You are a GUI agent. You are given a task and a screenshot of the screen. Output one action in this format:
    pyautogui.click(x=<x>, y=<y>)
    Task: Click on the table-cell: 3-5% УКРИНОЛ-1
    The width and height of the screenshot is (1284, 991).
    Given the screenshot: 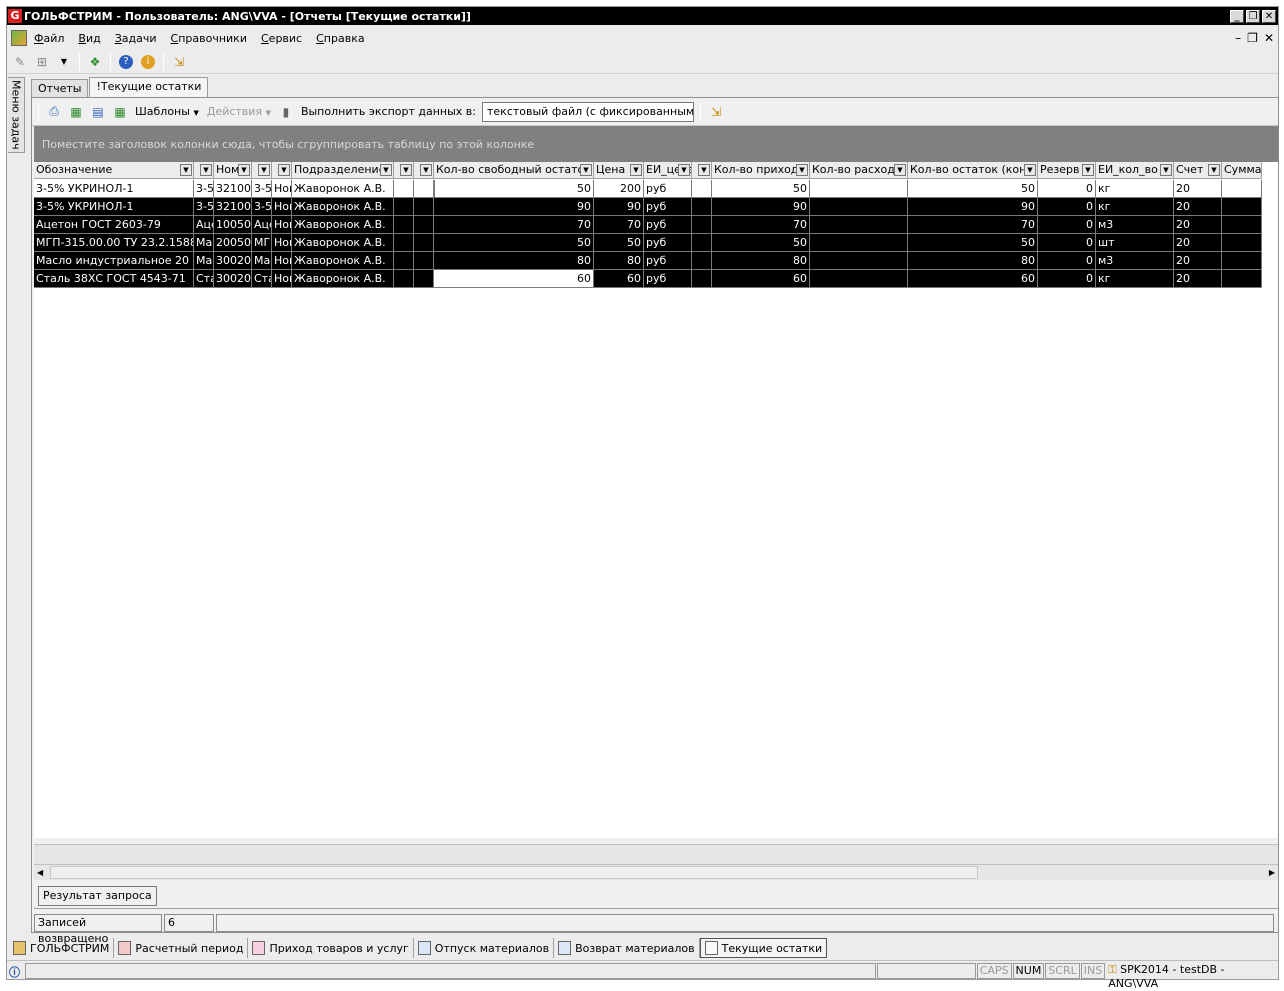 What is the action you would take?
    pyautogui.click(x=114, y=207)
    